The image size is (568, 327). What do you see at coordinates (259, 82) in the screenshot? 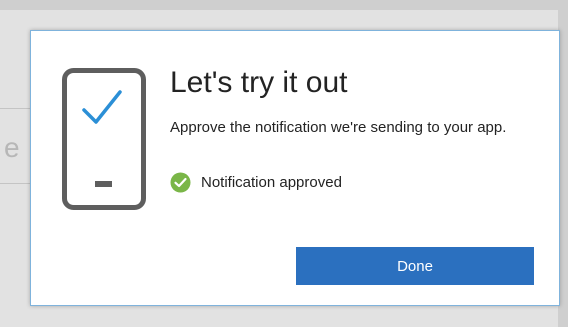
I see `dialog-title: Let's try it out` at bounding box center [259, 82].